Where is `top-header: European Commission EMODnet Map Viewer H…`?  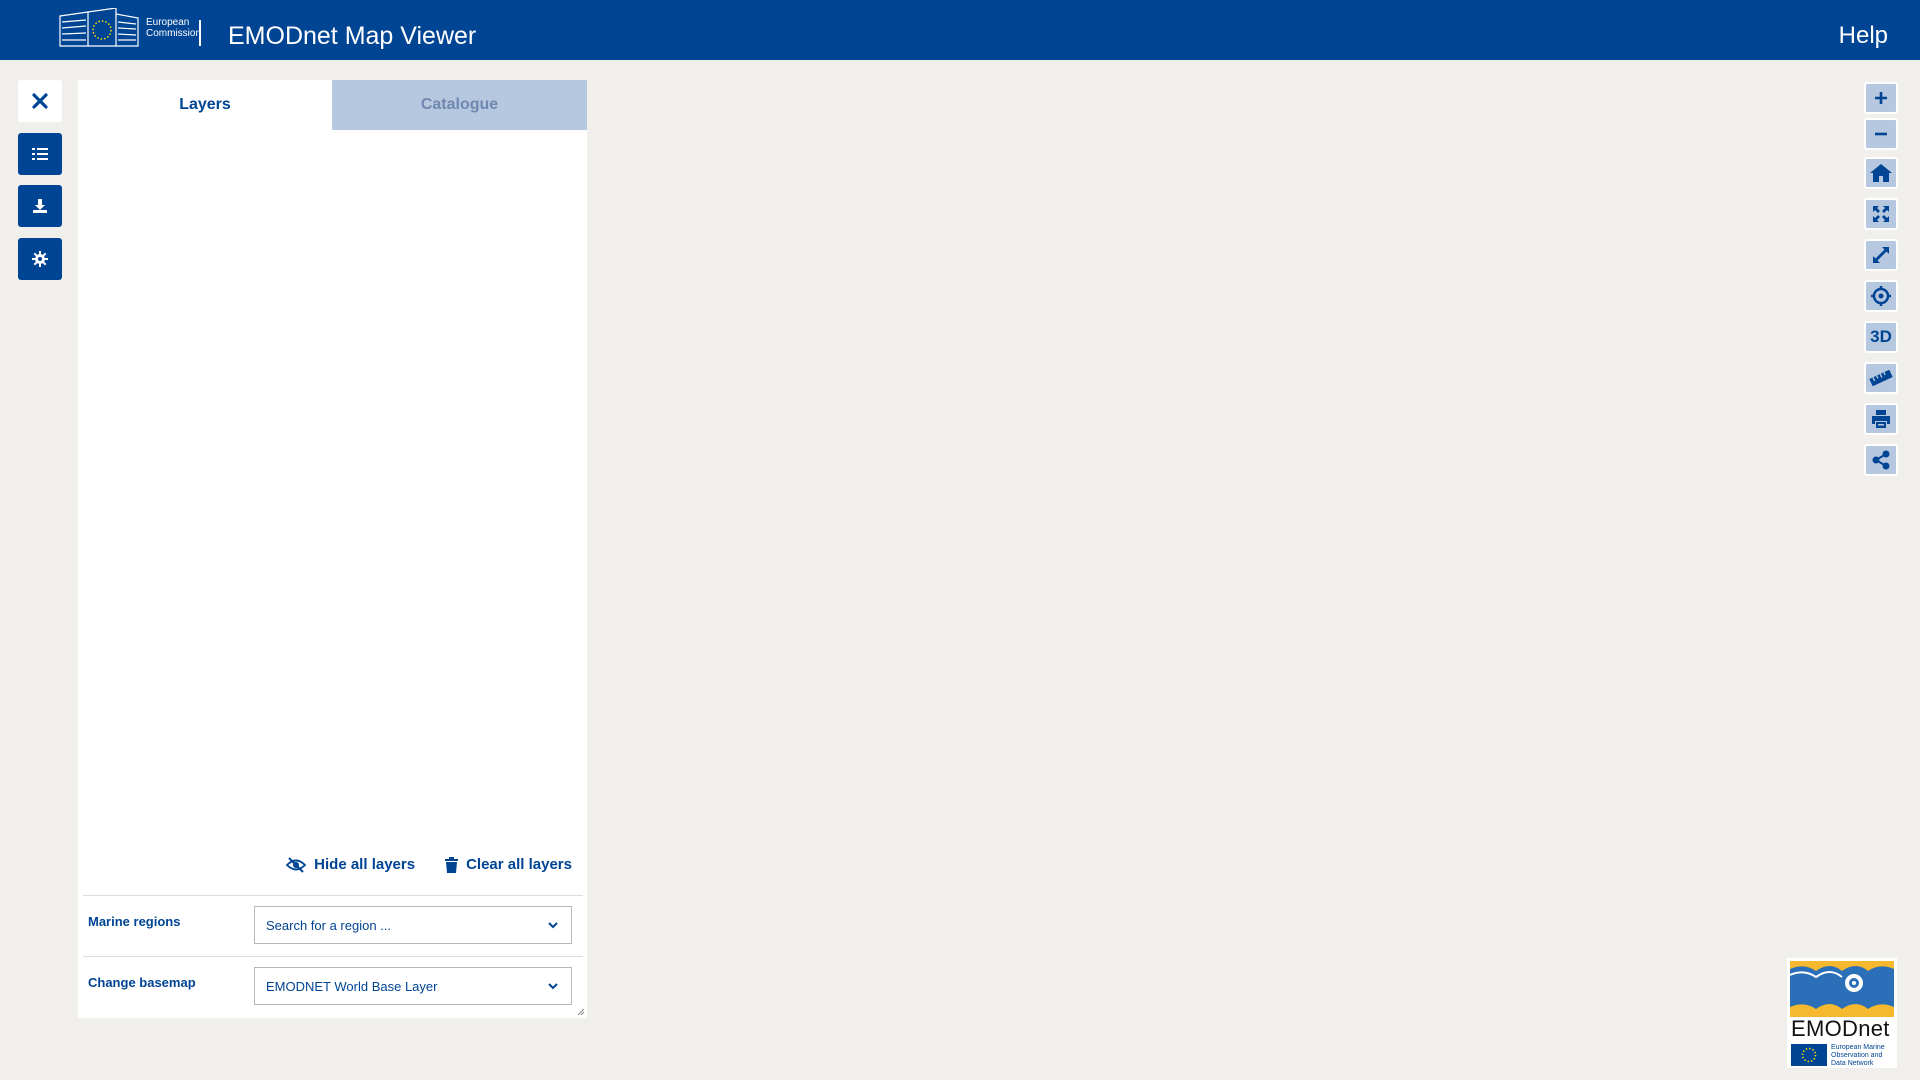
top-header: European Commission EMODnet Map Viewer H… is located at coordinates (960, 30).